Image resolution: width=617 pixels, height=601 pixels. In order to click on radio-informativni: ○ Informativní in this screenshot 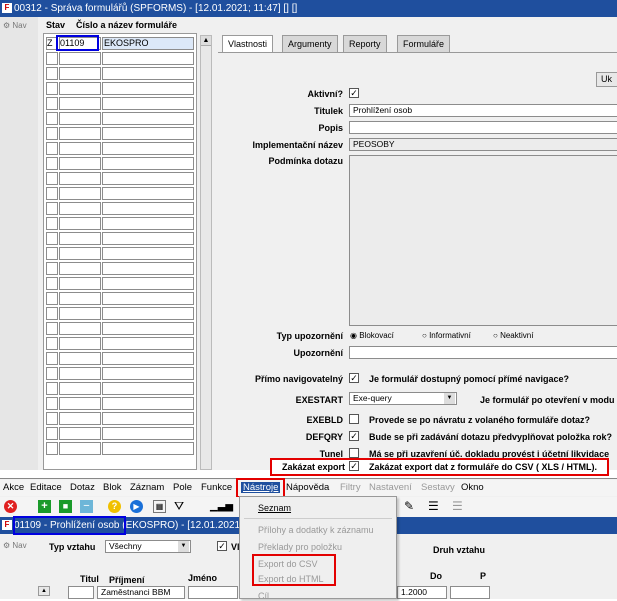, I will do `click(446, 335)`.